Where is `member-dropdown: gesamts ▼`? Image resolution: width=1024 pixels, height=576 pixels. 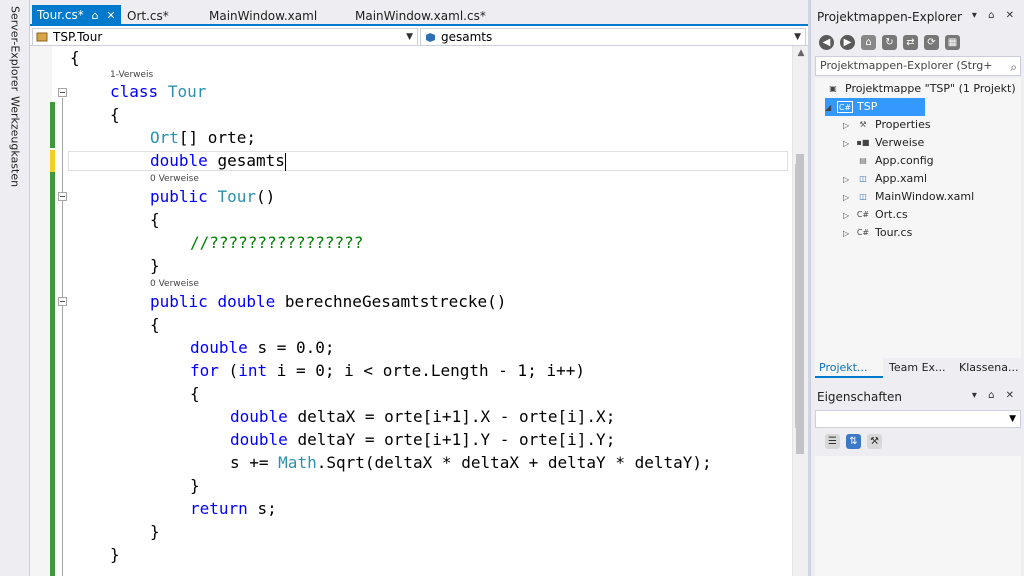
member-dropdown: gesamts ▼ is located at coordinates (613, 37).